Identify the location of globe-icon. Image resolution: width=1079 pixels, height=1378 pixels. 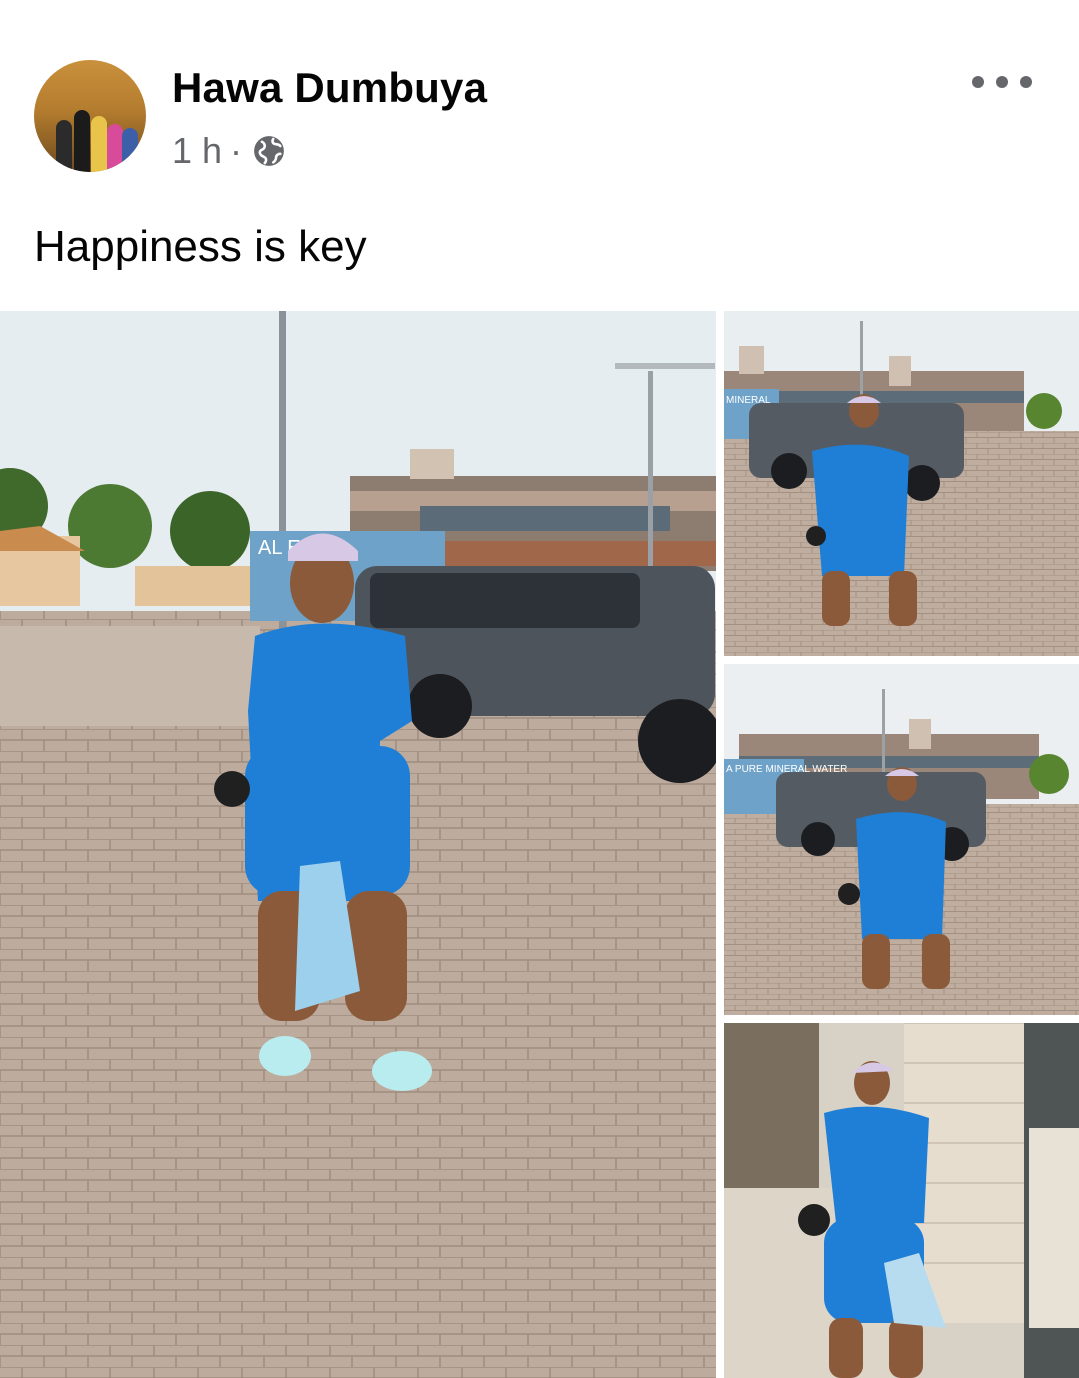
(269, 151).